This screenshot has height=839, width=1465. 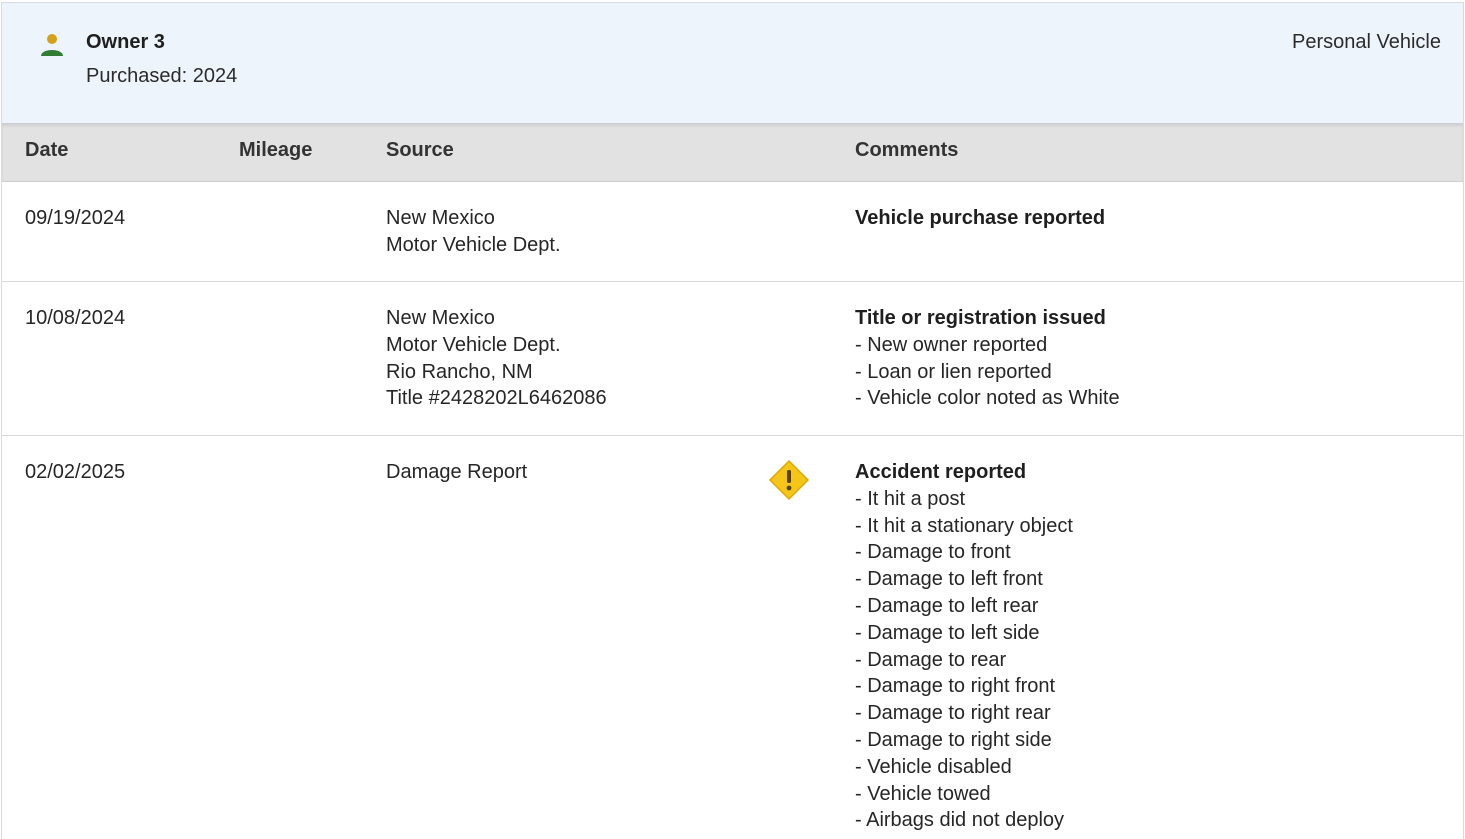 I want to click on comment-item: - Damage to right front, so click(x=955, y=686).